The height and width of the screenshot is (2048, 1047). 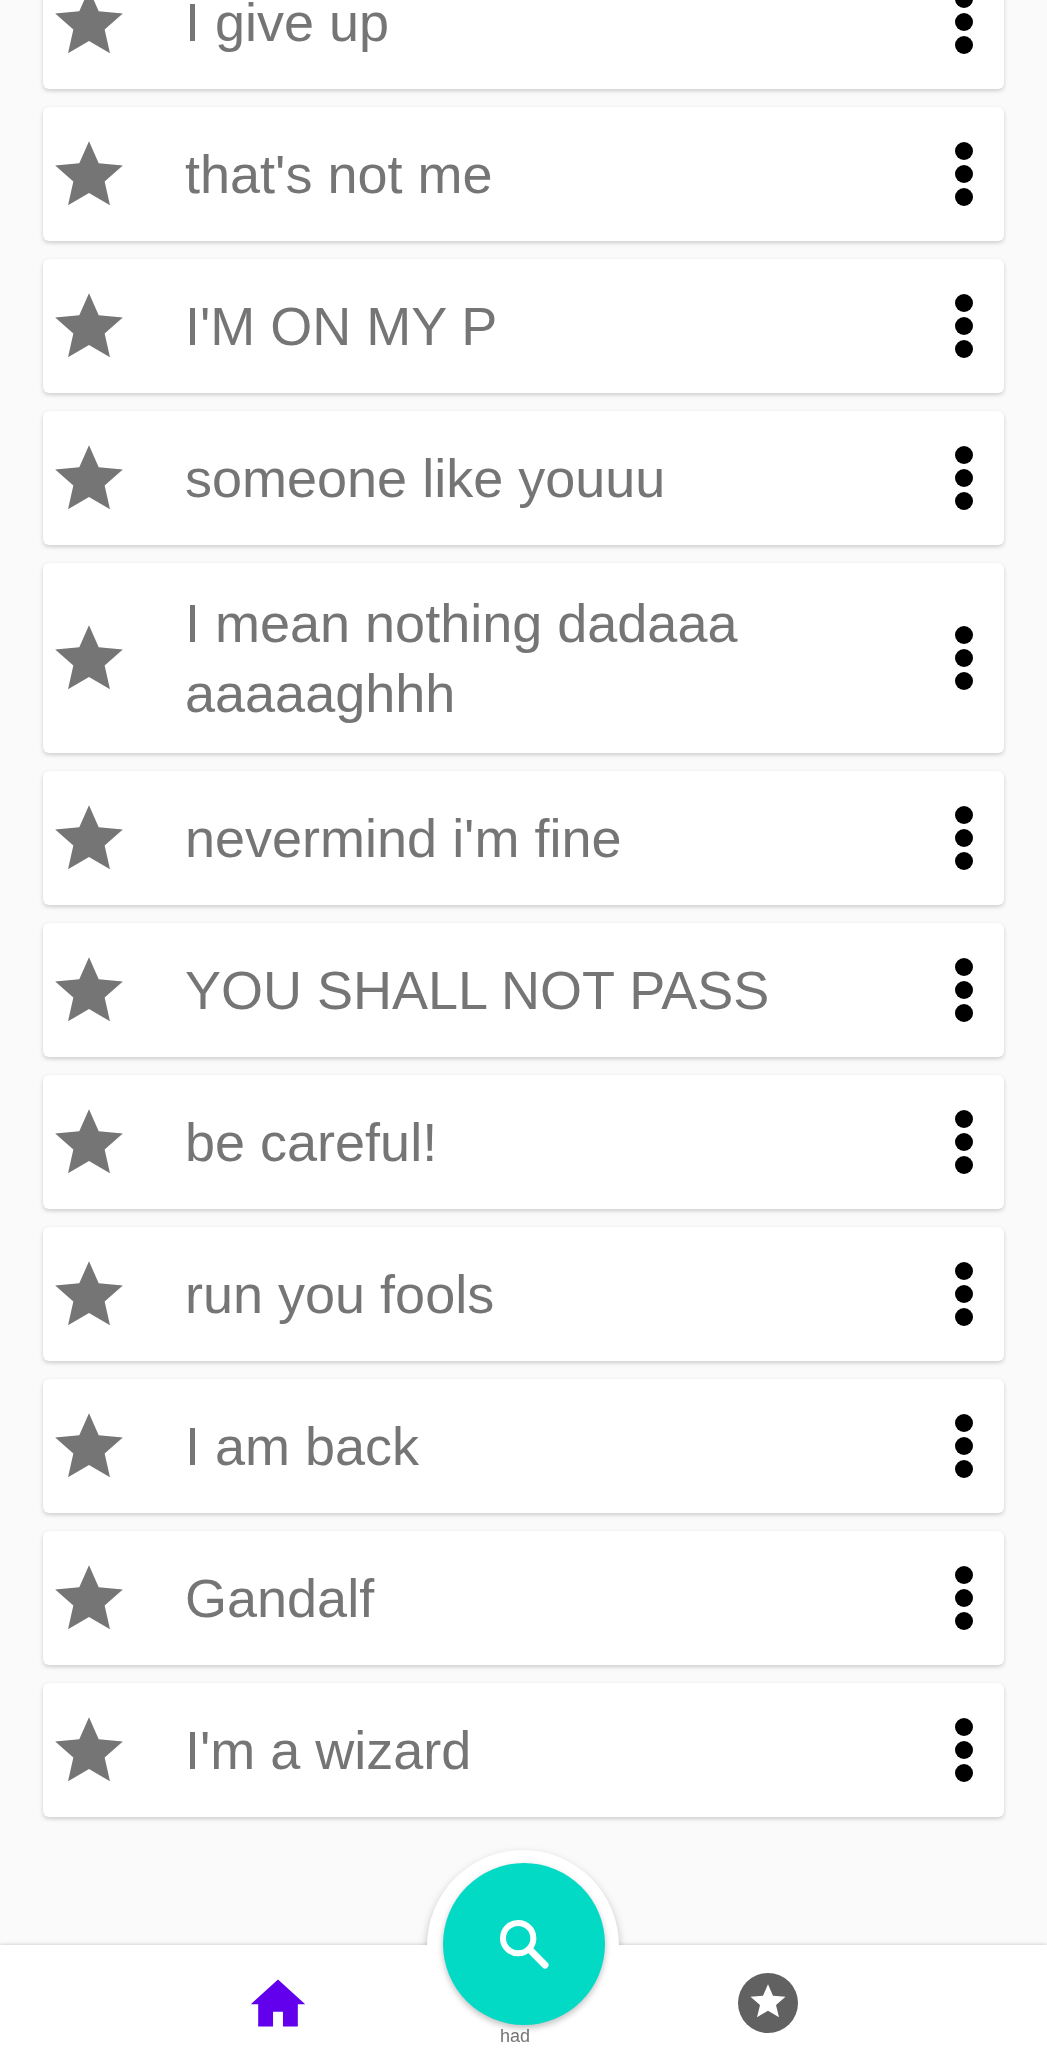 What do you see at coordinates (523, 1446) in the screenshot?
I see `list-card: I am back` at bounding box center [523, 1446].